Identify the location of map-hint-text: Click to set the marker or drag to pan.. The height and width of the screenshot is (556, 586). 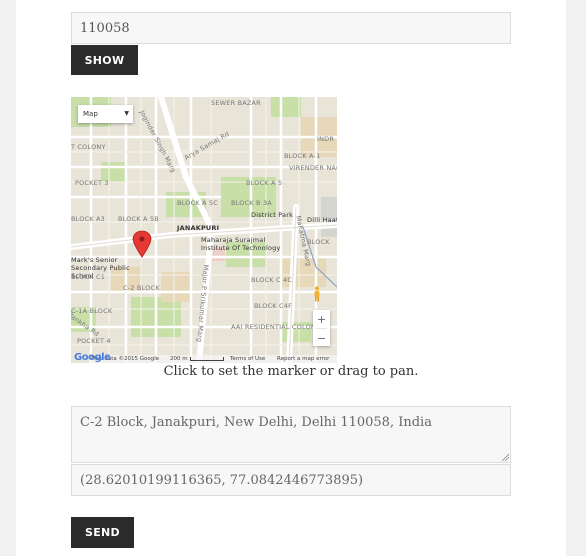
(291, 371).